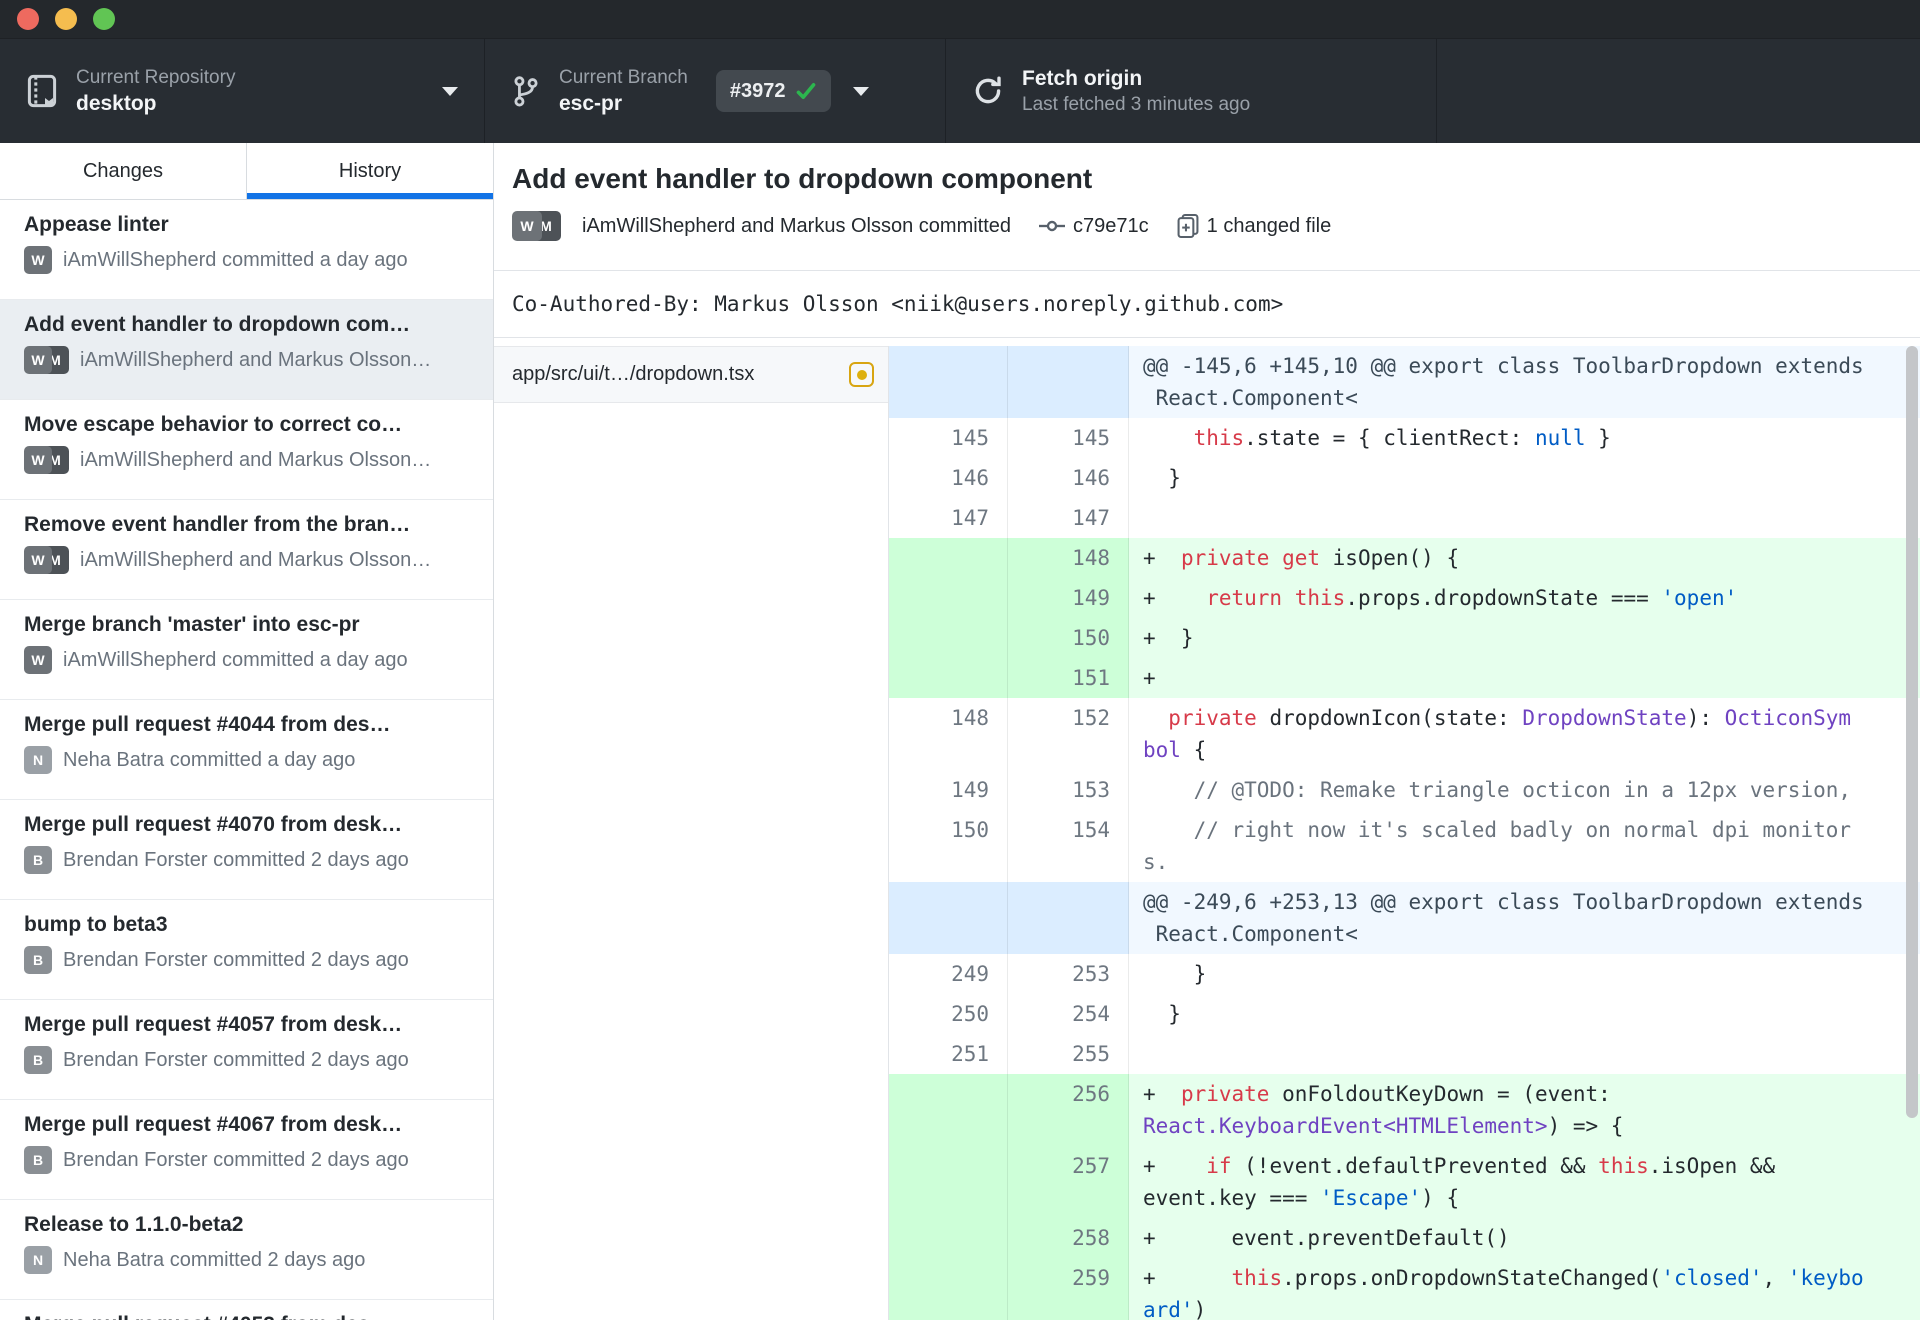 This screenshot has width=1920, height=1320. I want to click on diff-code-cell, so click(1524, 518).